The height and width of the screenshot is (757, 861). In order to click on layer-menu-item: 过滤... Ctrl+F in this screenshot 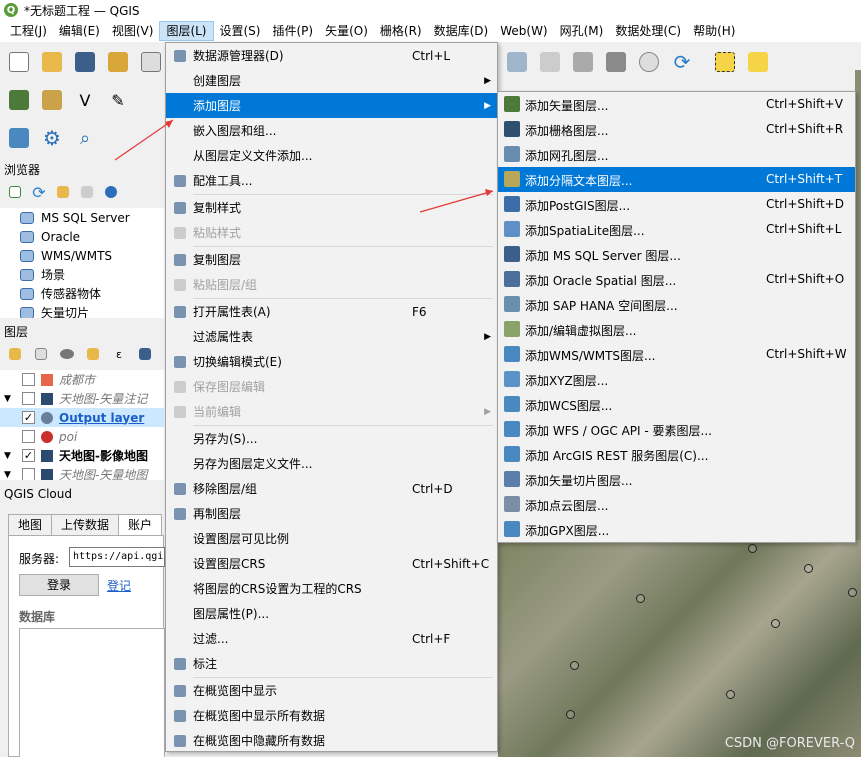, I will do `click(331, 638)`.